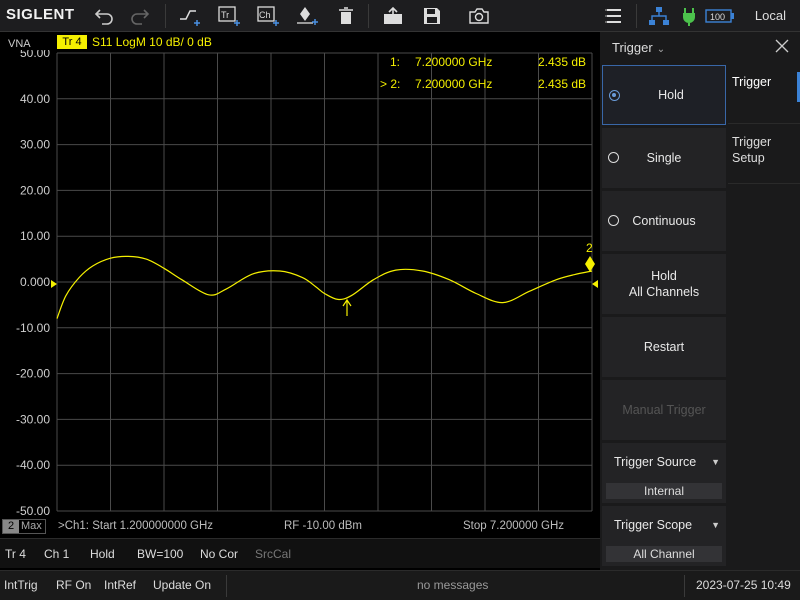 This screenshot has width=800, height=600. Describe the element at coordinates (664, 284) in the screenshot. I see `hold-all-channels-button: Hold All Channels` at that location.